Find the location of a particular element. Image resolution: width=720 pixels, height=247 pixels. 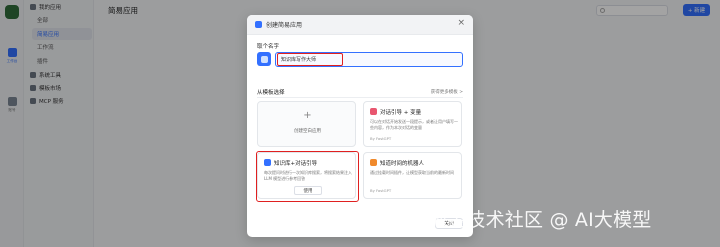

plus-icon: + is located at coordinates (307, 115).